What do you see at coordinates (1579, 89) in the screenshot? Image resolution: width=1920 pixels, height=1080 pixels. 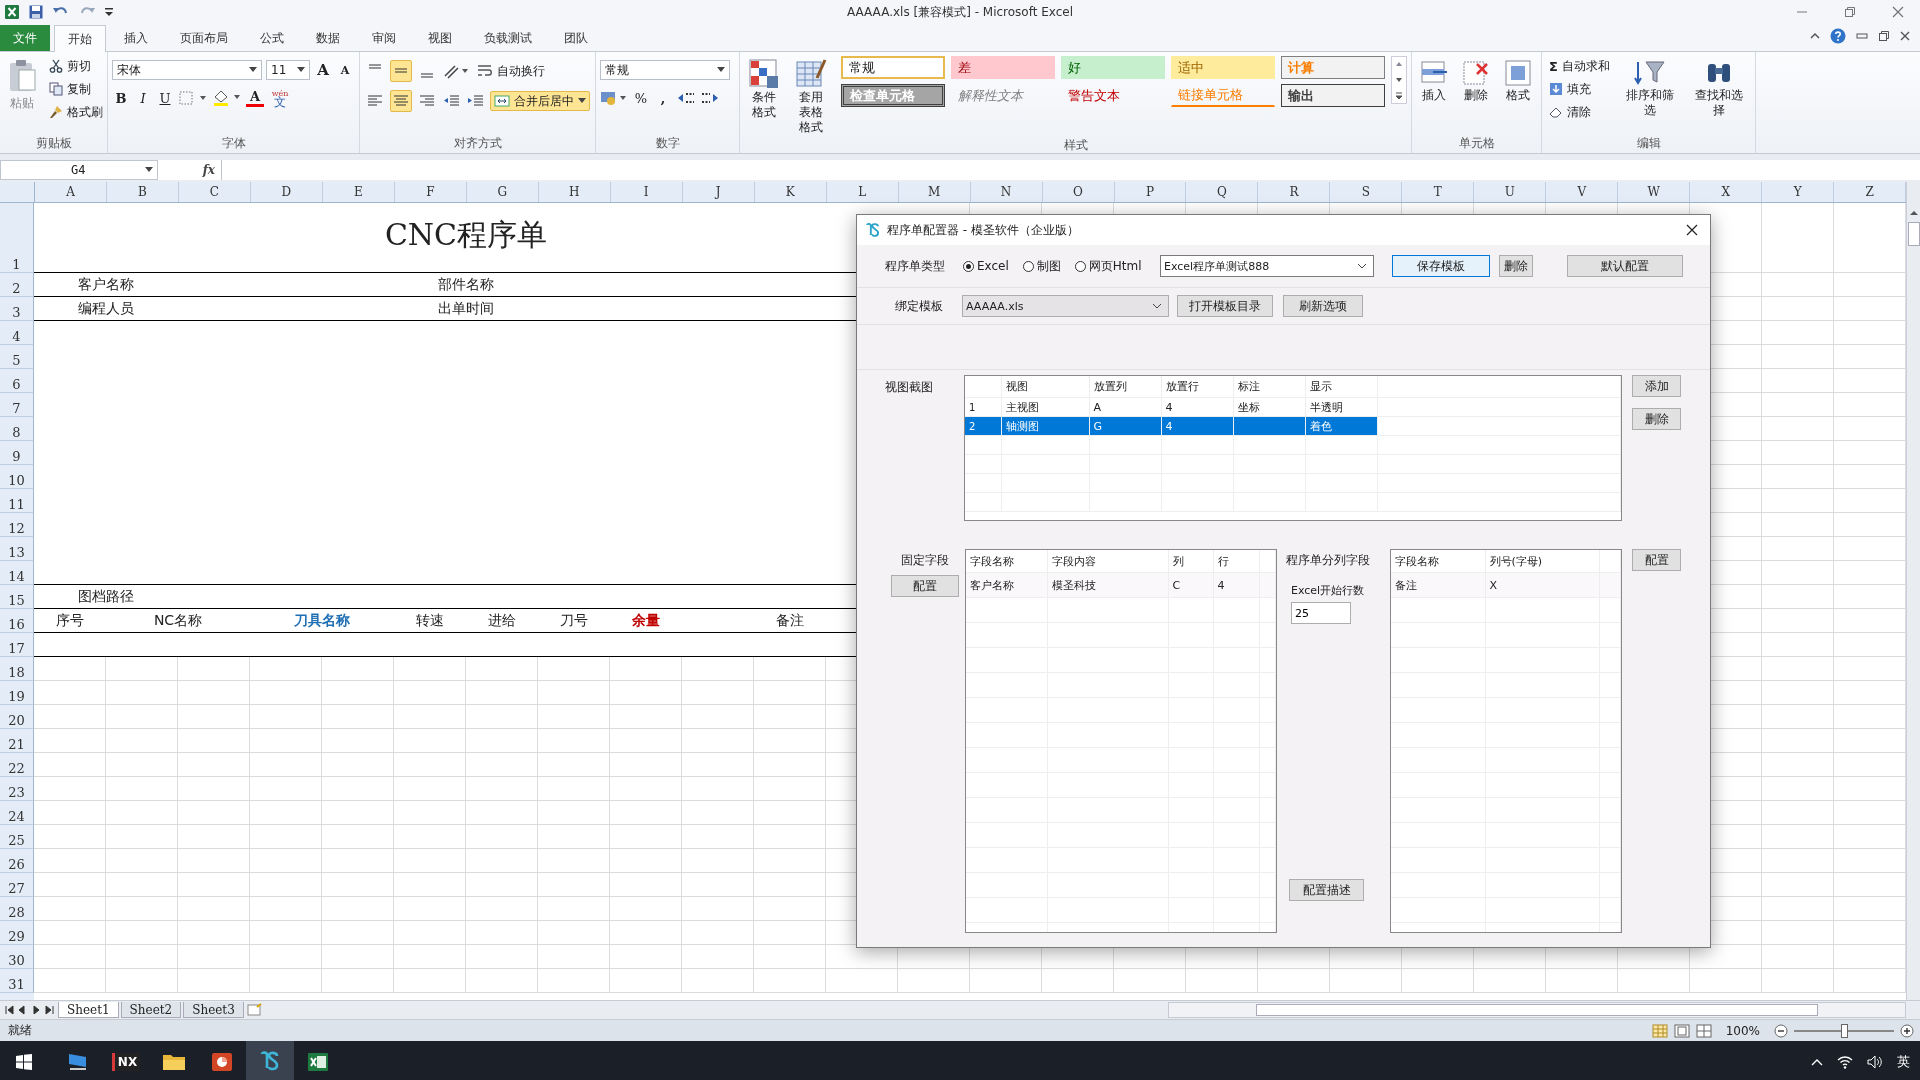 I see `fill-button: 填充` at bounding box center [1579, 89].